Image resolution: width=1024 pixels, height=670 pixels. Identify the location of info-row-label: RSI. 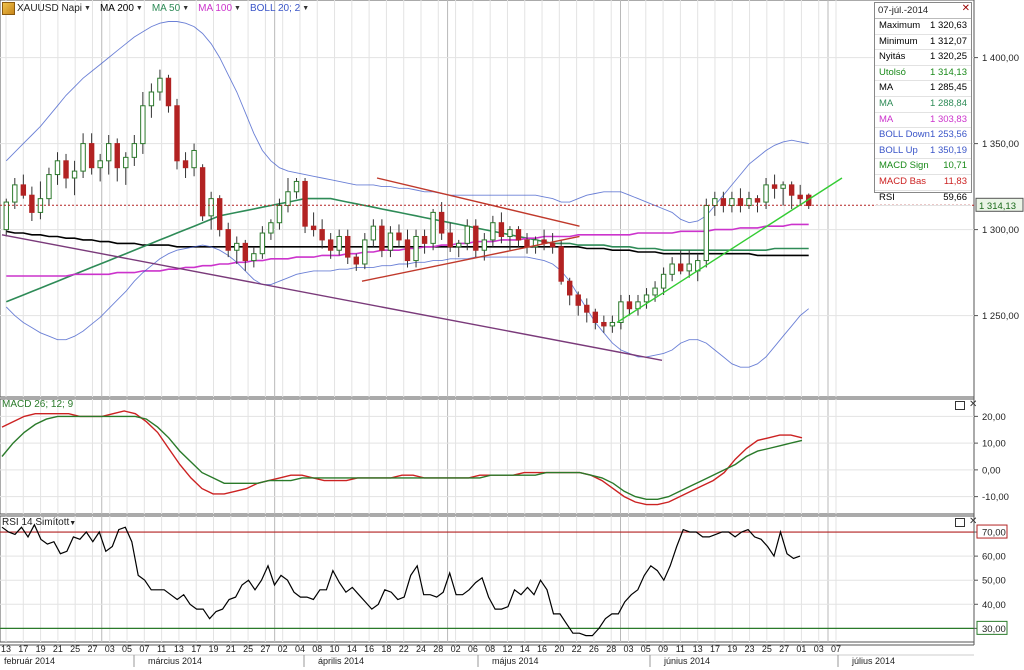
(887, 197).